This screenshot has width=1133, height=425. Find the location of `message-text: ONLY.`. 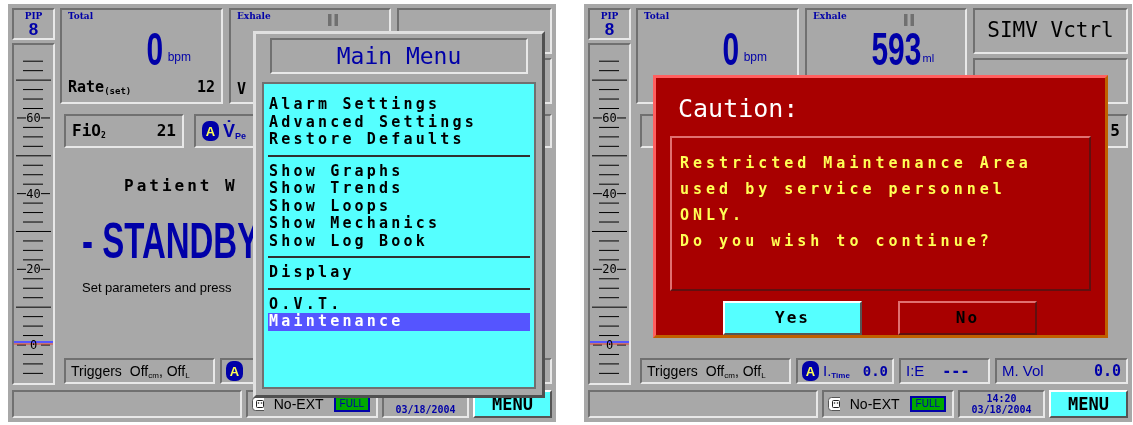

message-text: ONLY. is located at coordinates (713, 215).